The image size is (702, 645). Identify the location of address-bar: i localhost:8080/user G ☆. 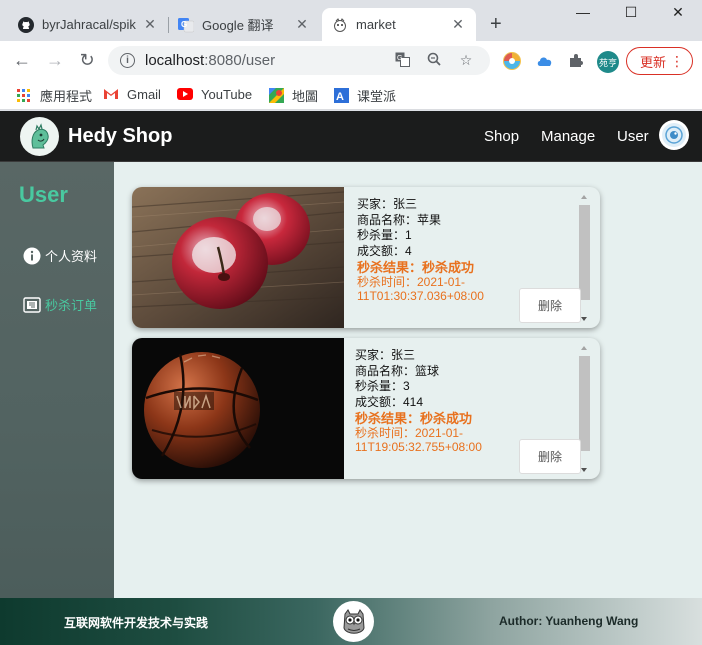
(299, 60).